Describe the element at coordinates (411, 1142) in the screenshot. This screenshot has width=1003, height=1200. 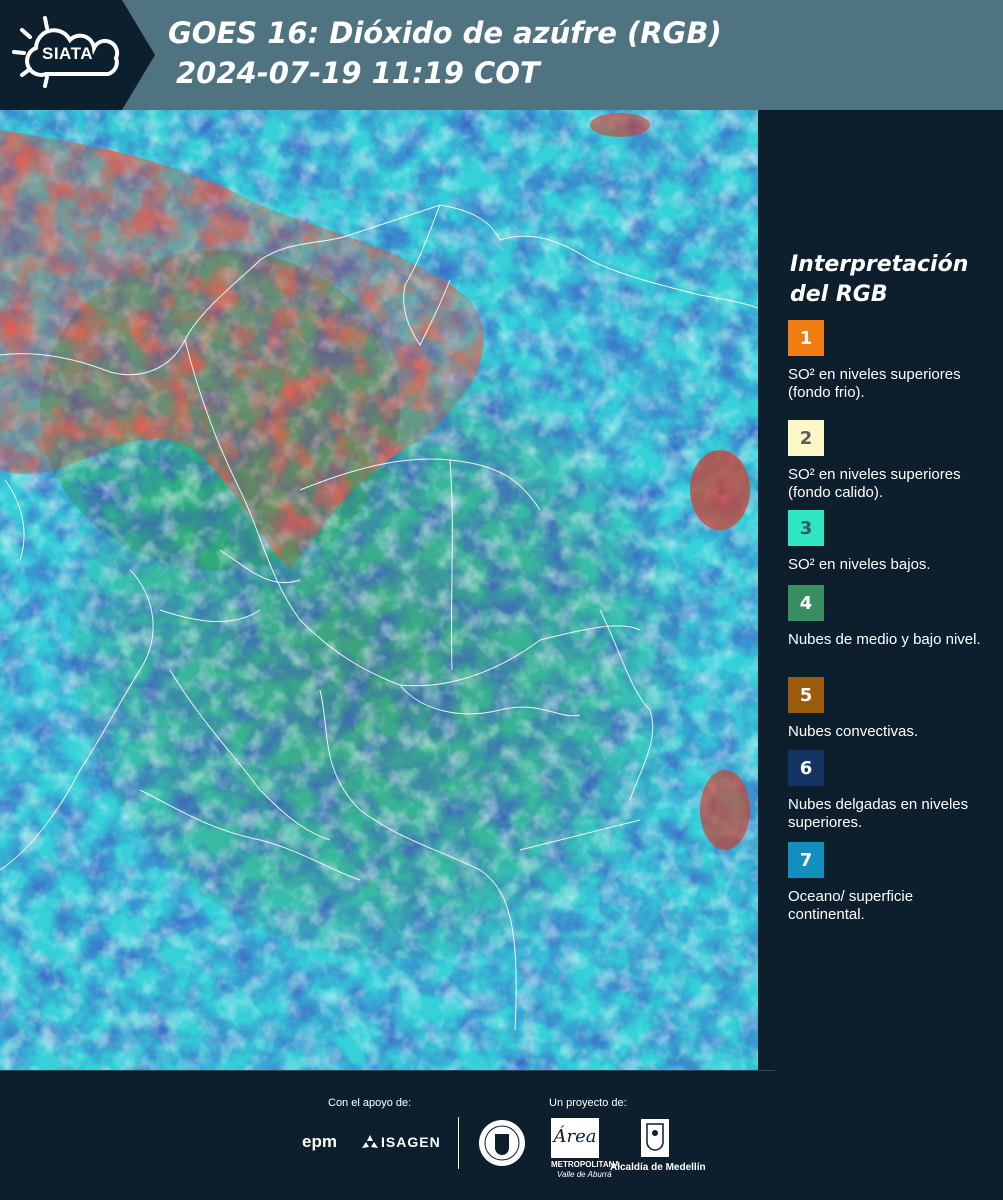
I see `isagen-logo: ISAGEN` at that location.